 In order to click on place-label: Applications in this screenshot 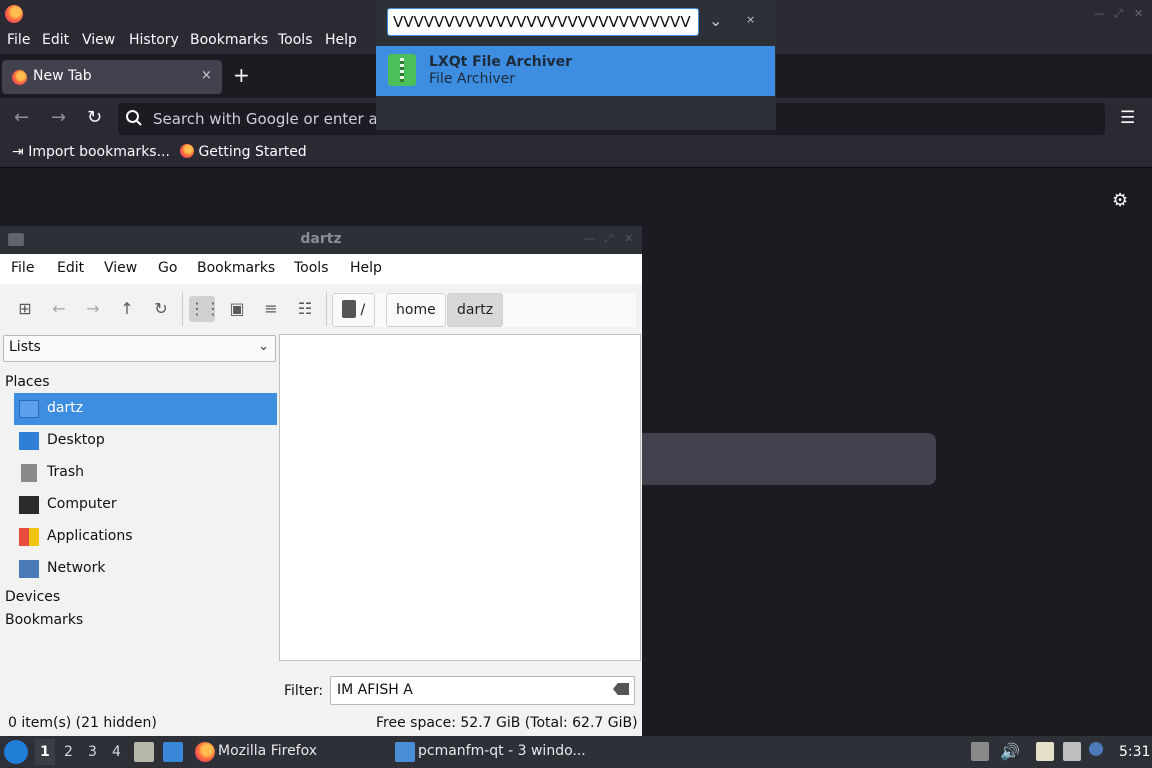, I will do `click(90, 536)`.